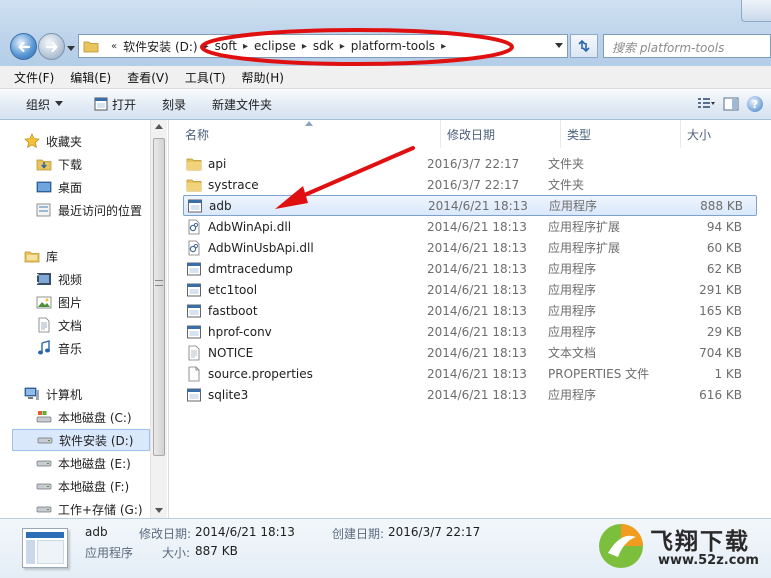 This screenshot has height=578, width=771. What do you see at coordinates (71, 48) in the screenshot?
I see `recent-pages-dropdown-icon` at bounding box center [71, 48].